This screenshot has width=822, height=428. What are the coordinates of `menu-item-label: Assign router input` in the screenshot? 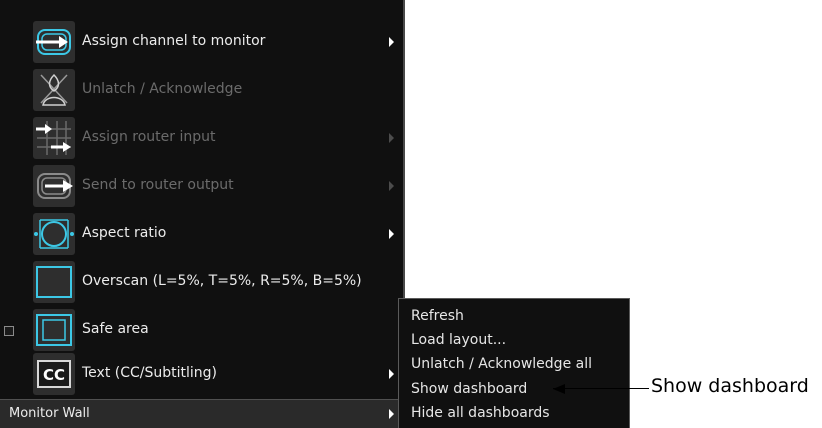 It's located at (149, 137).